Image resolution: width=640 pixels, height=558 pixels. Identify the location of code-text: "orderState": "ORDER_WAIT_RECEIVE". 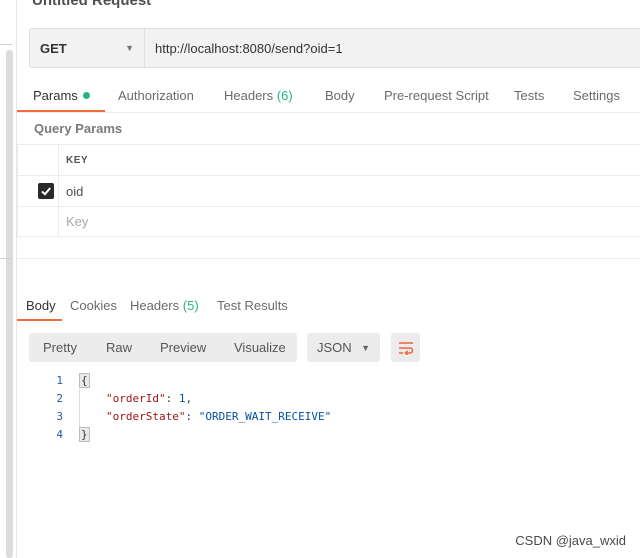
(218, 417).